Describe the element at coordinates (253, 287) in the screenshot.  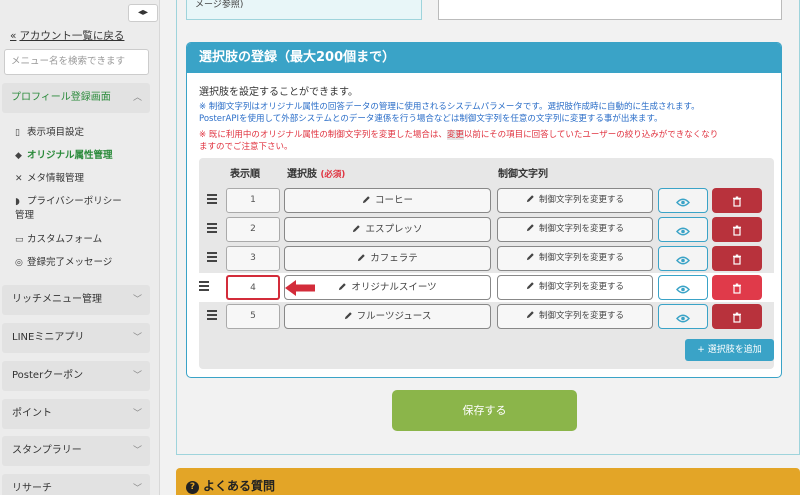
I see `order-input: 4` at that location.